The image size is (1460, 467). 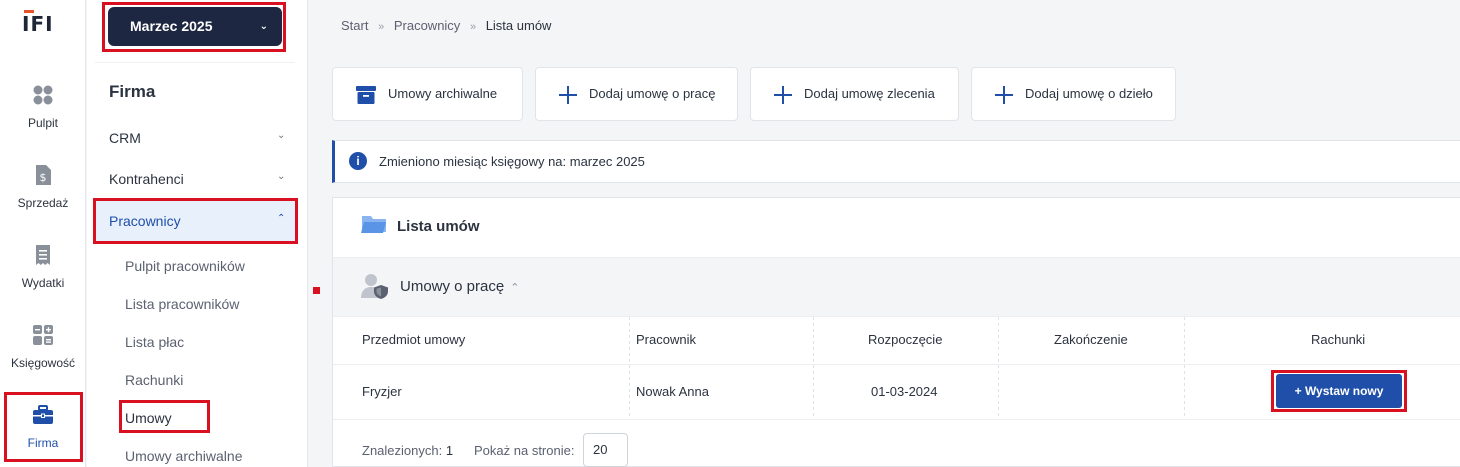 I want to click on results-count-value: 1, so click(x=449, y=450).